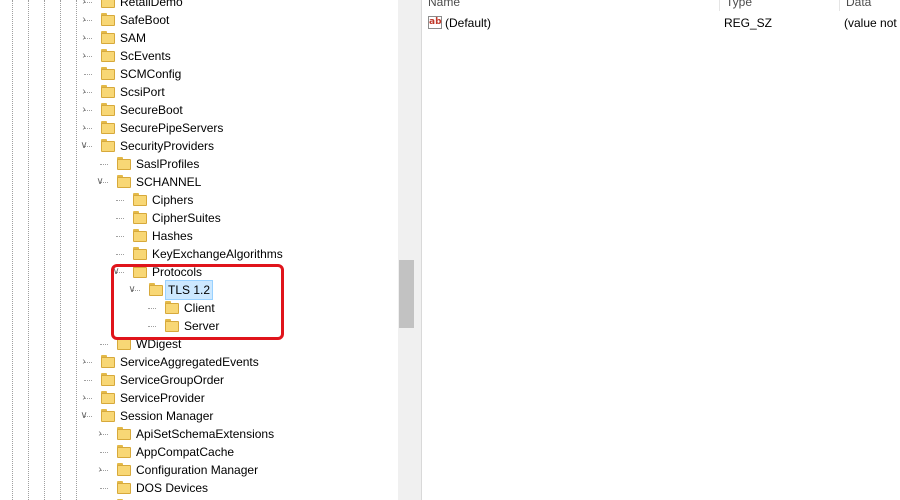 The height and width of the screenshot is (500, 900). Describe the element at coordinates (189, 362) in the screenshot. I see `tree-item-label: ServiceAggregatedEvents` at that location.